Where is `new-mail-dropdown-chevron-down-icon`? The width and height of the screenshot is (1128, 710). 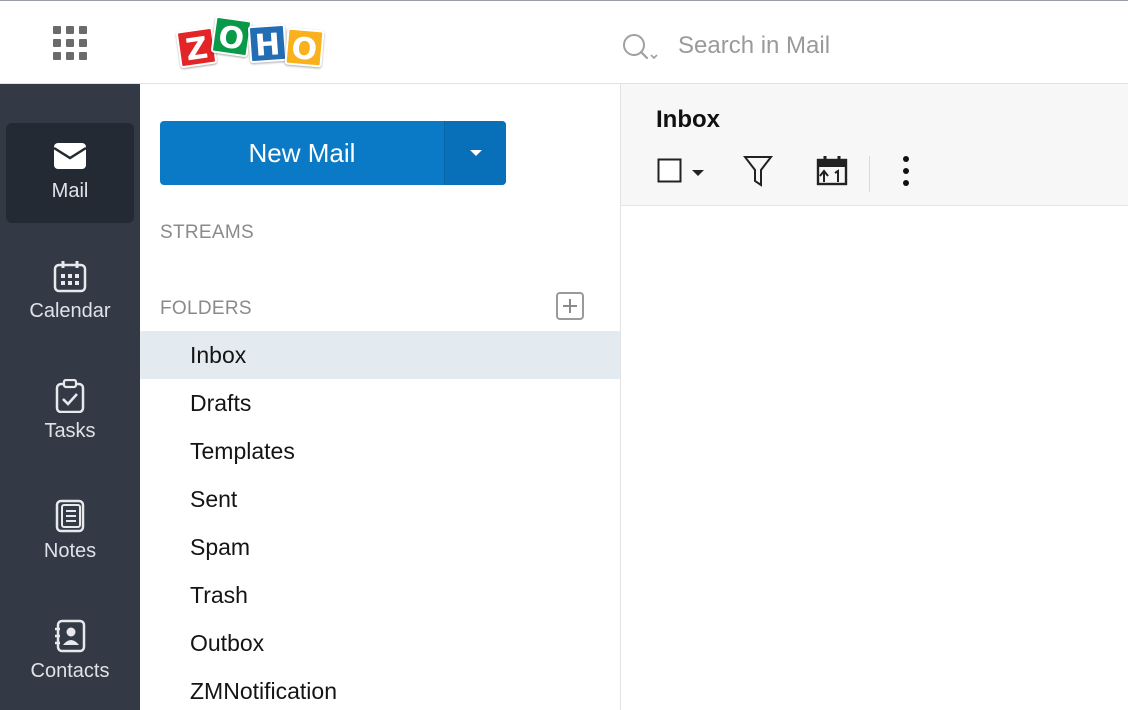
new-mail-dropdown-chevron-down-icon is located at coordinates (475, 153).